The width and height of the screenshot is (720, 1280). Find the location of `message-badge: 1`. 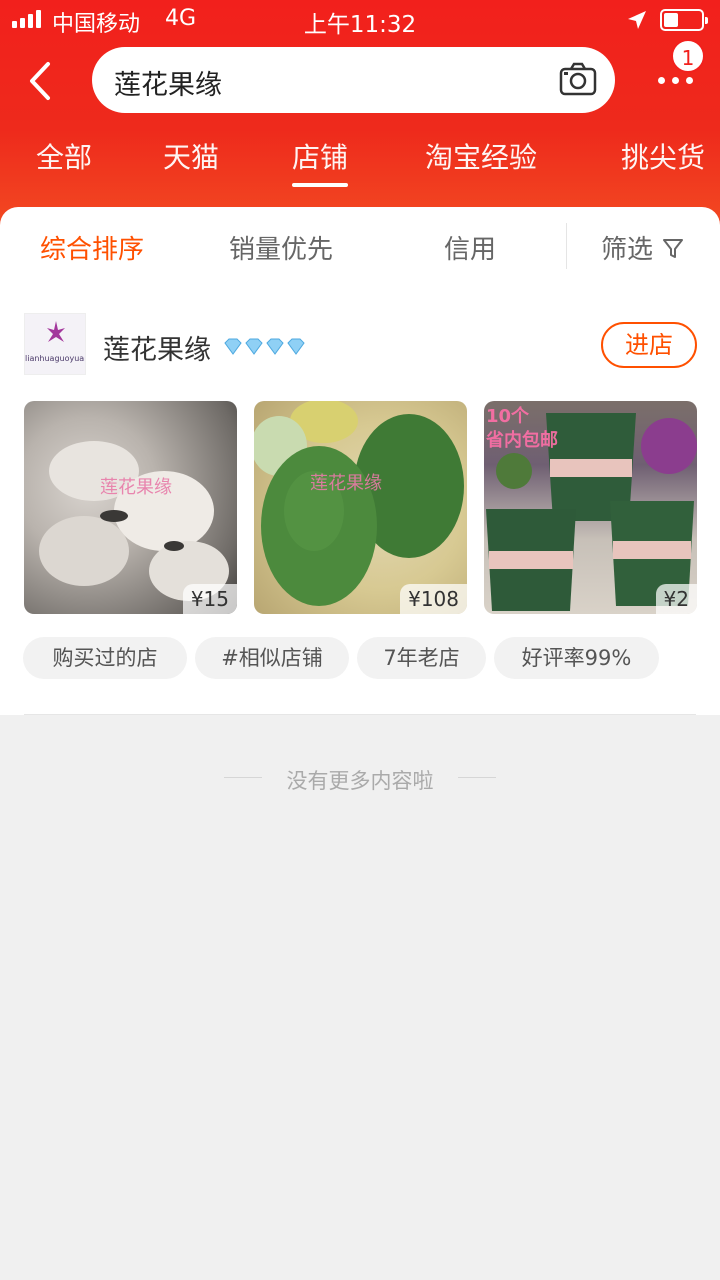

message-badge: 1 is located at coordinates (688, 56).